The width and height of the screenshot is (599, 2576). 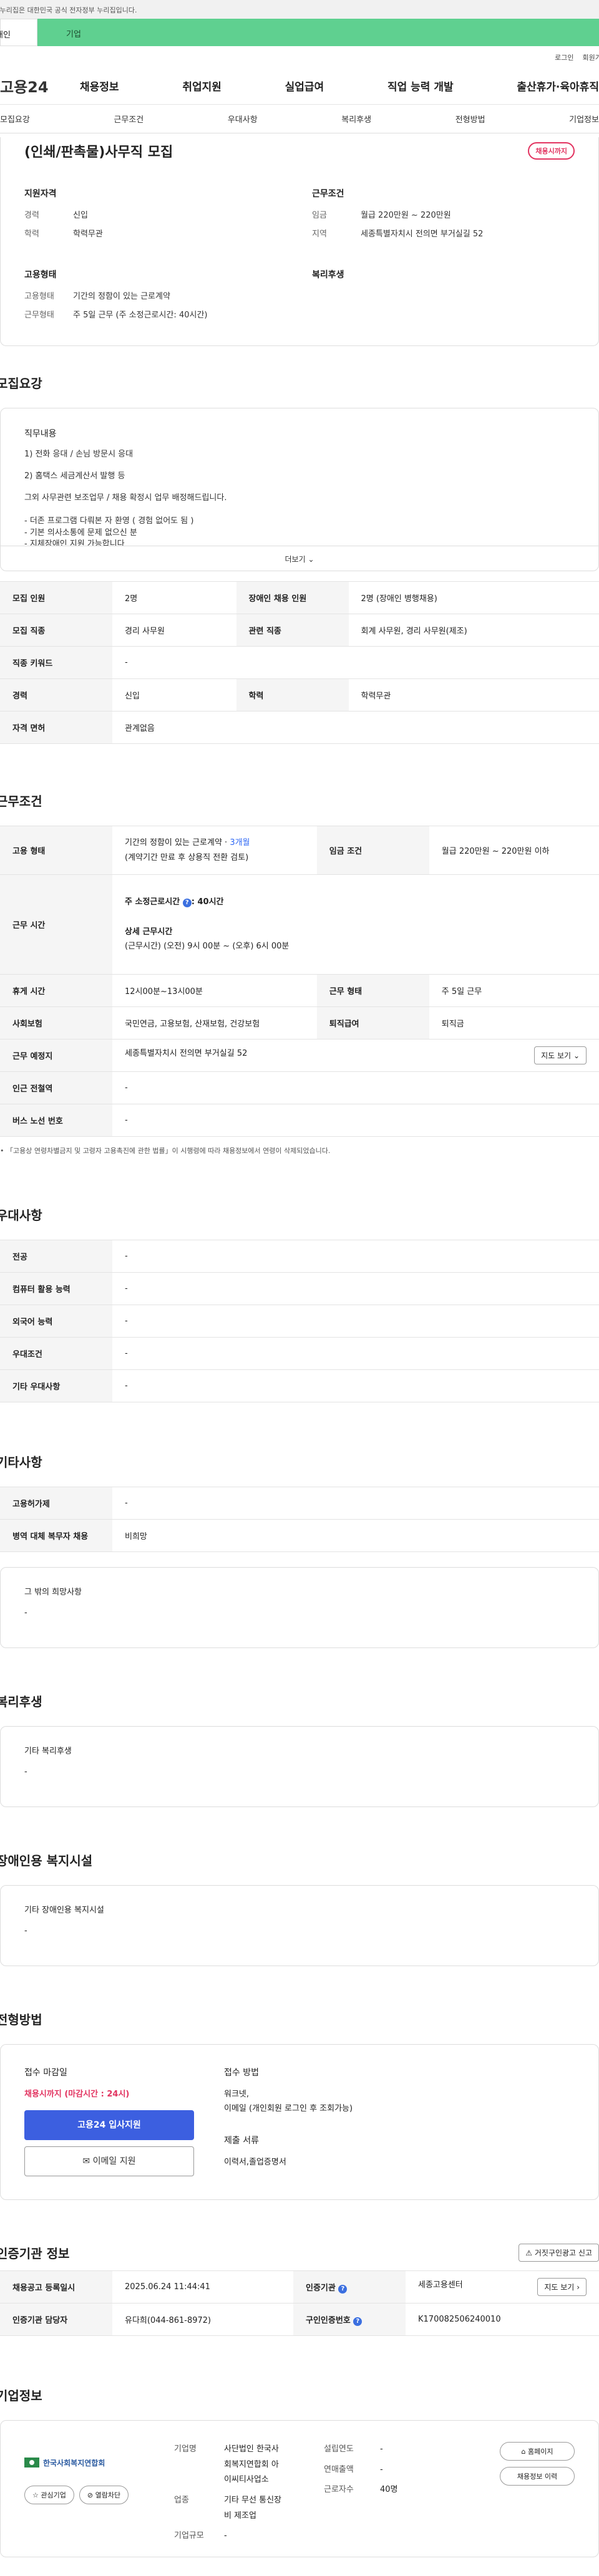 I want to click on login-link: 로그인, so click(x=564, y=59).